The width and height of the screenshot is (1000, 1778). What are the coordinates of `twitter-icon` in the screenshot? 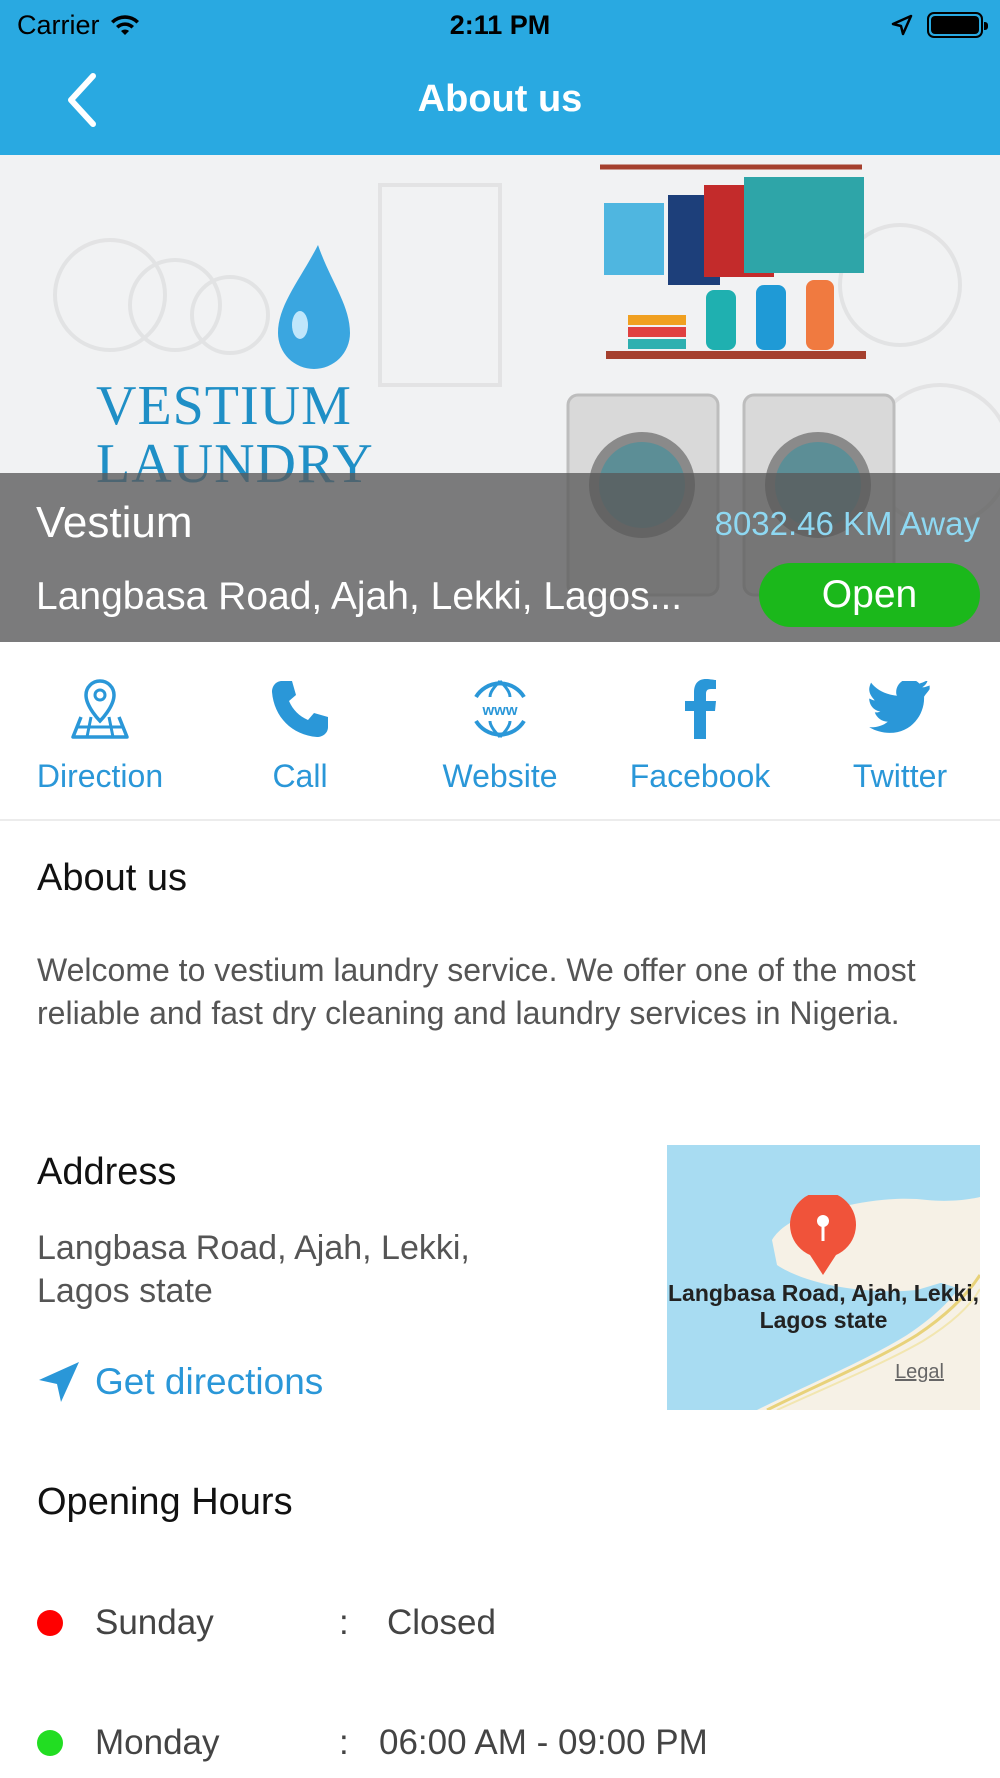 It's located at (899, 707).